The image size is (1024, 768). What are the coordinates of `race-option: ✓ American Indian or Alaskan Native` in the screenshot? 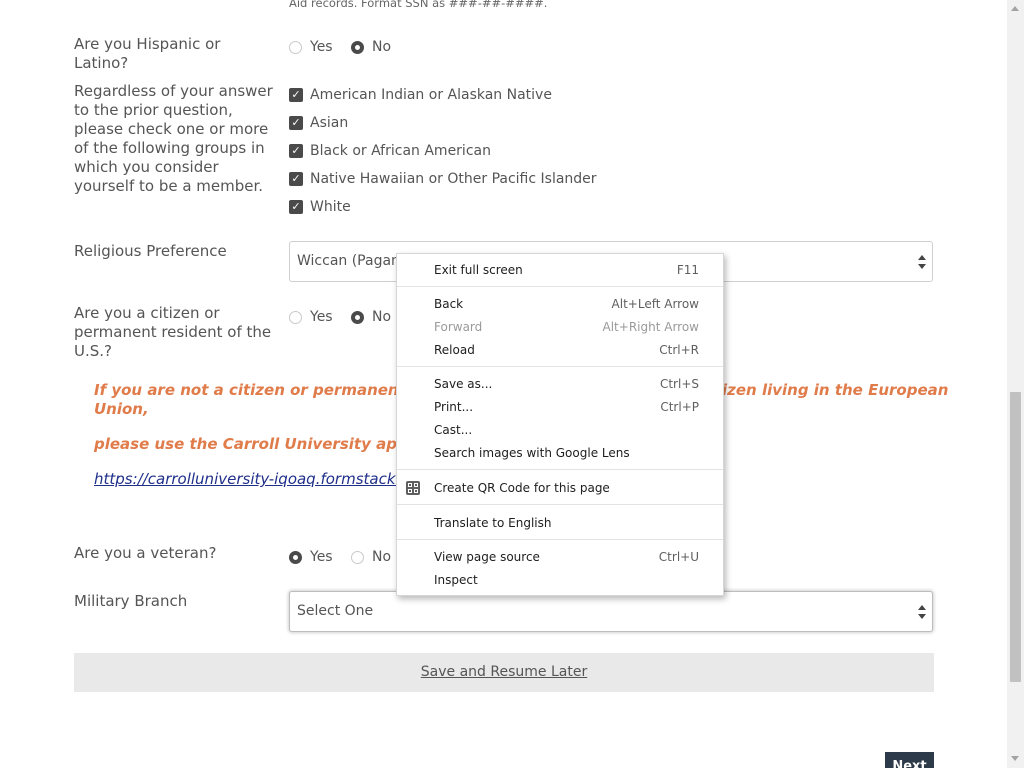 It's located at (420, 95).